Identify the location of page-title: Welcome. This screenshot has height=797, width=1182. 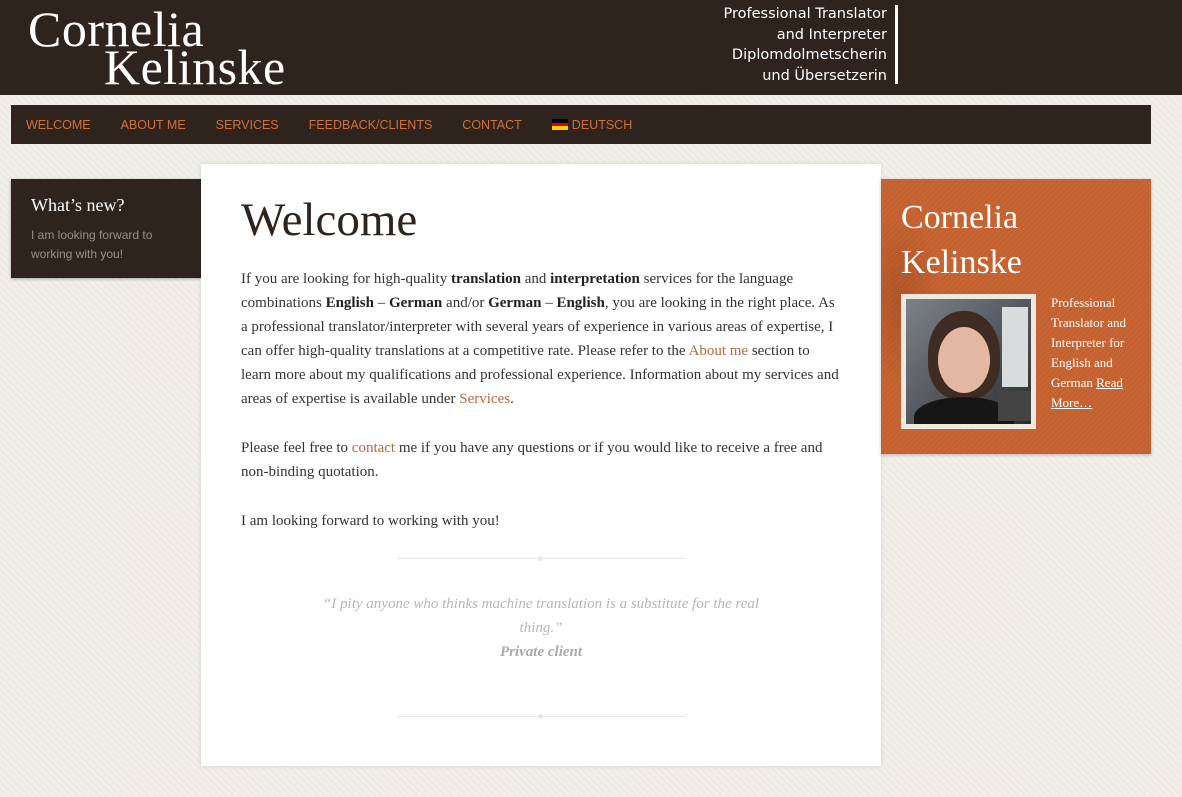
(329, 220).